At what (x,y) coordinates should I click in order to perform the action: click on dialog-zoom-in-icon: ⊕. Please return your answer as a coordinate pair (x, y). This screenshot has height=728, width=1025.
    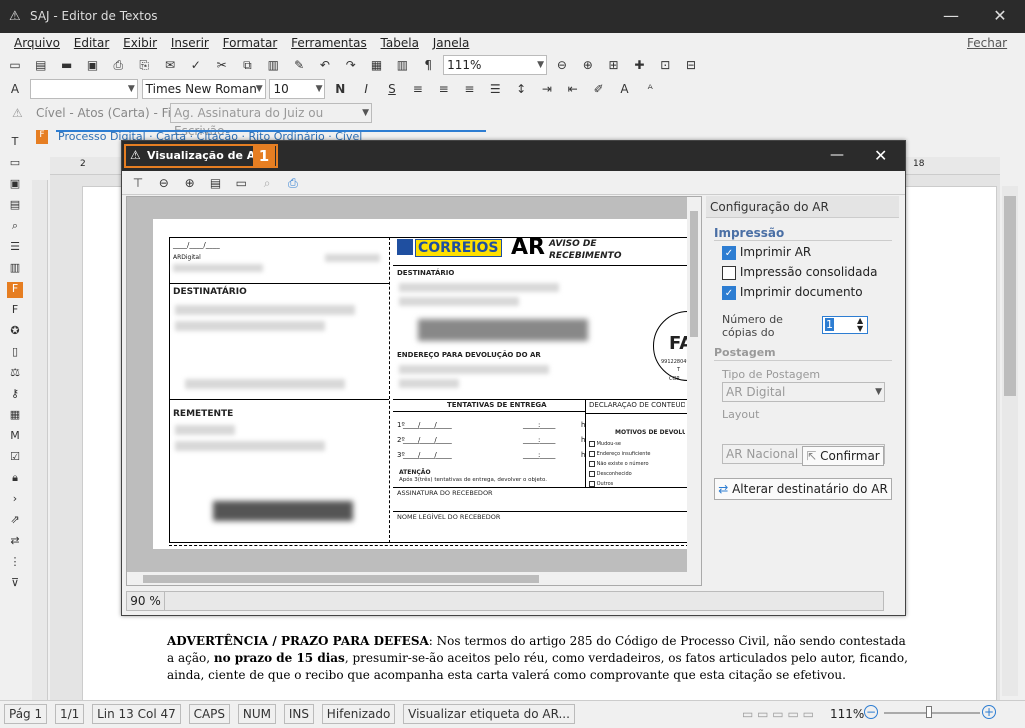
    Looking at the image, I should click on (190, 183).